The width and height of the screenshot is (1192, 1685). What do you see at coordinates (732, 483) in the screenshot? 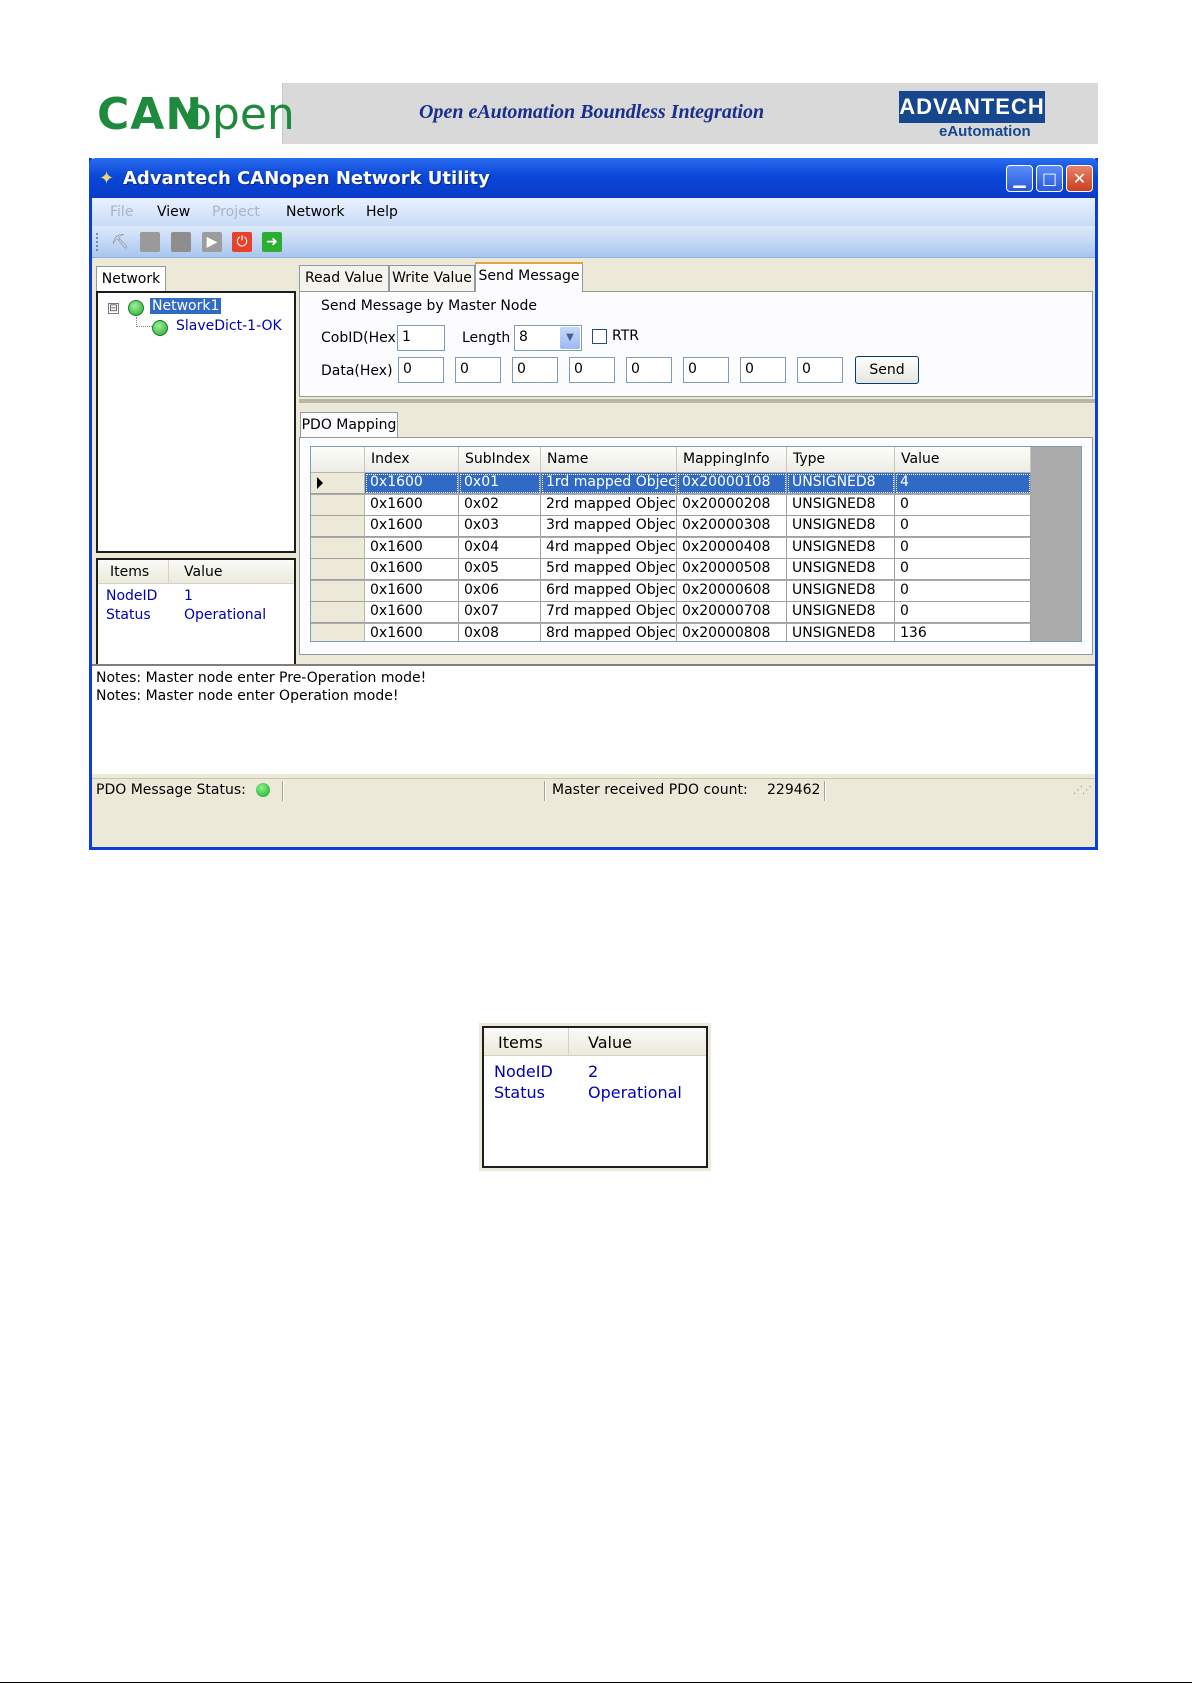
I see `cell-mapping-info: 0x20000108` at bounding box center [732, 483].